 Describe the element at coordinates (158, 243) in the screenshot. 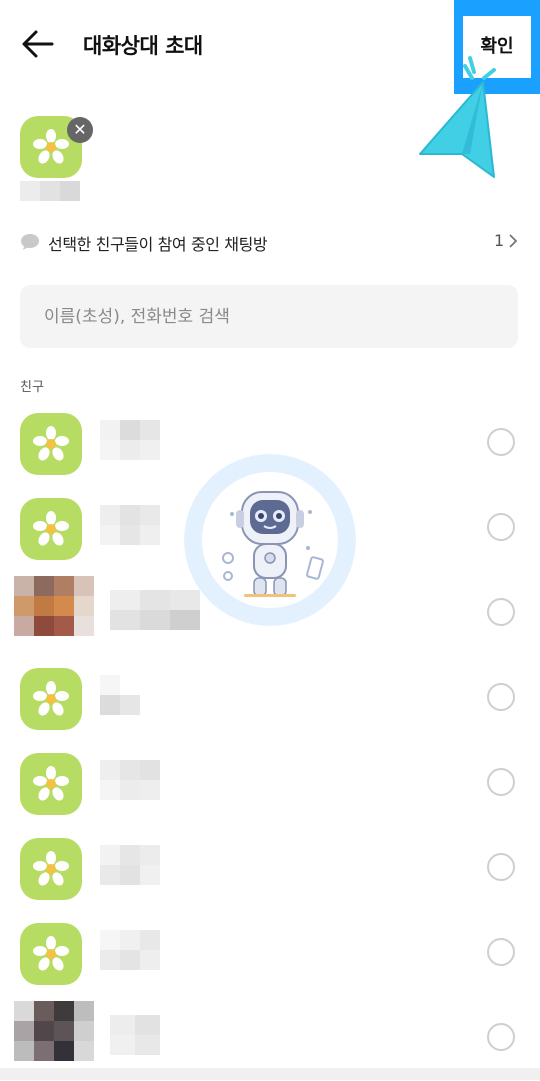

I see `shared-chatrooms-label: 선택한 친구들이 참여 중인 채팅방` at that location.